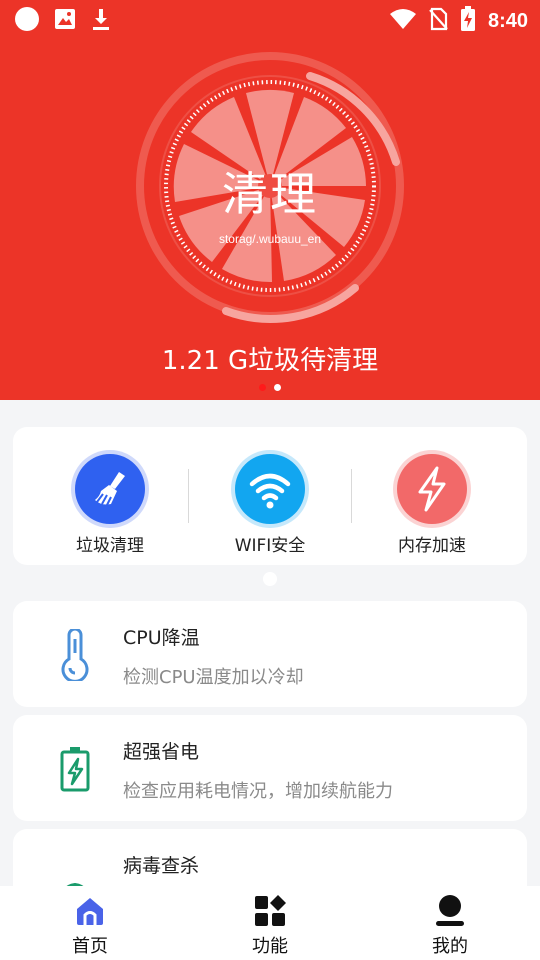 The width and height of the screenshot is (540, 960). What do you see at coordinates (450, 946) in the screenshot?
I see `nav-label: 我的` at bounding box center [450, 946].